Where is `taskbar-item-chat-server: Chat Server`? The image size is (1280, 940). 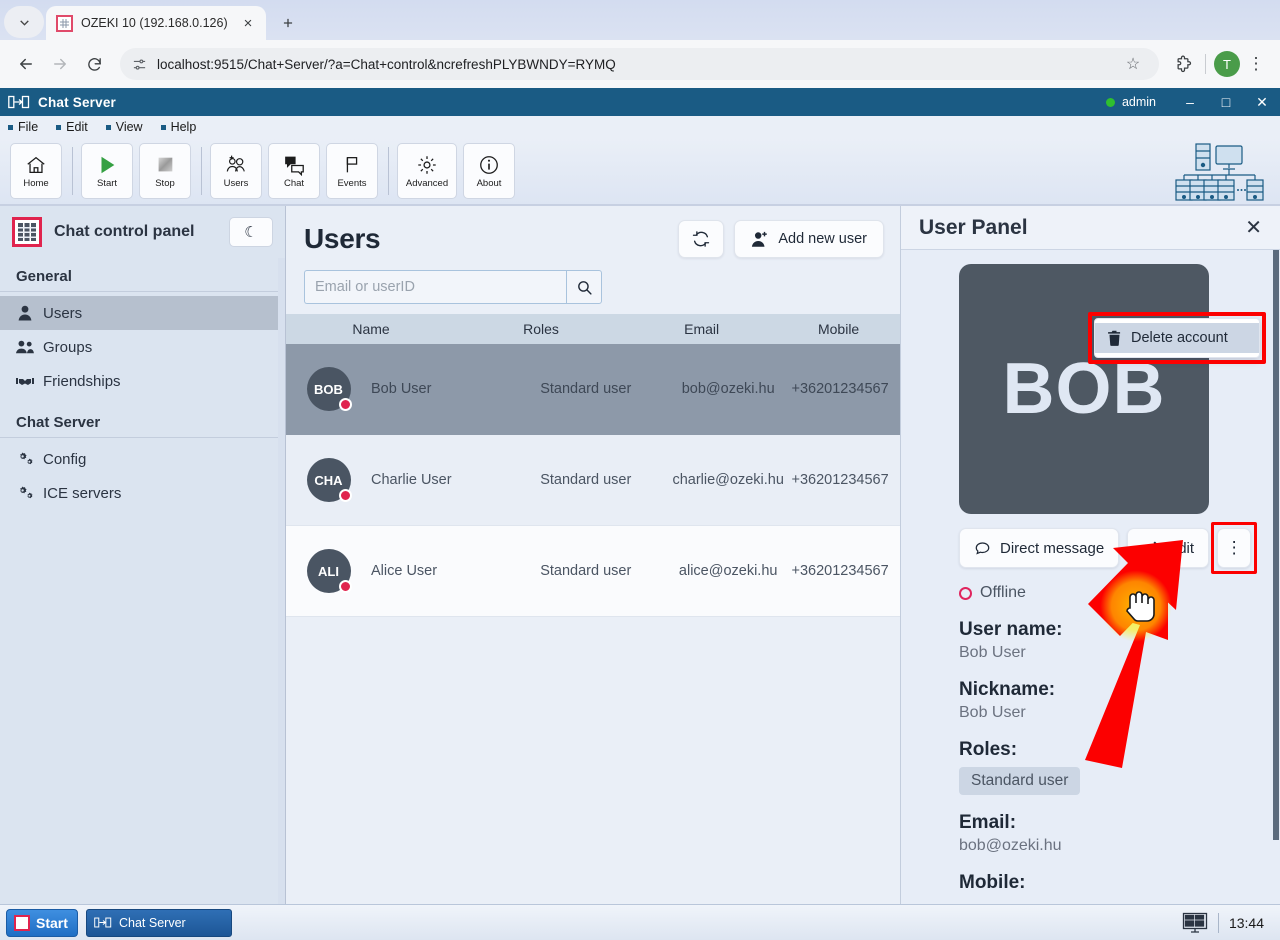
taskbar-item-chat-server: Chat Server is located at coordinates (159, 922).